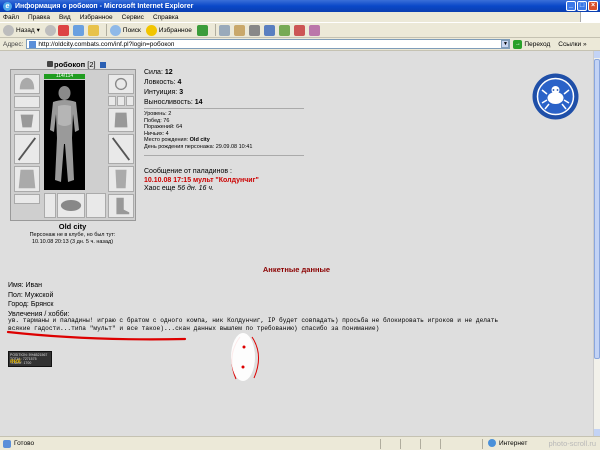  What do you see at coordinates (239, 30) in the screenshot?
I see `mail-icon` at bounding box center [239, 30].